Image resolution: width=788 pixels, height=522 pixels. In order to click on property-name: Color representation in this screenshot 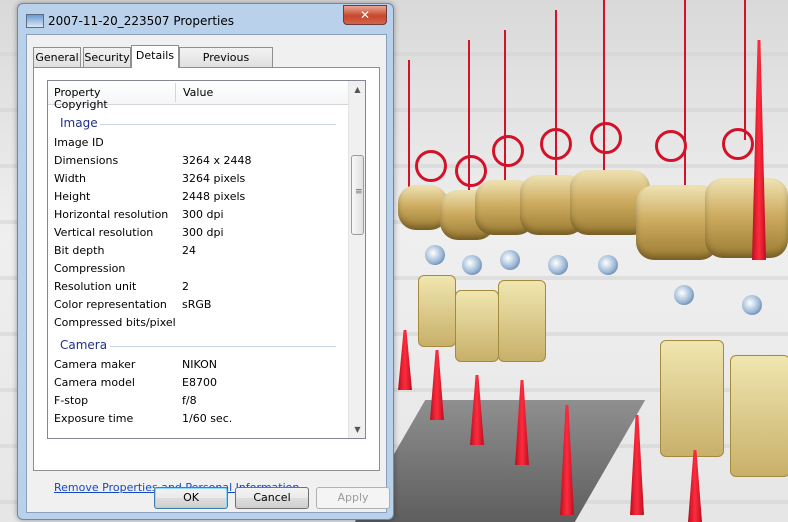, I will do `click(110, 304)`.